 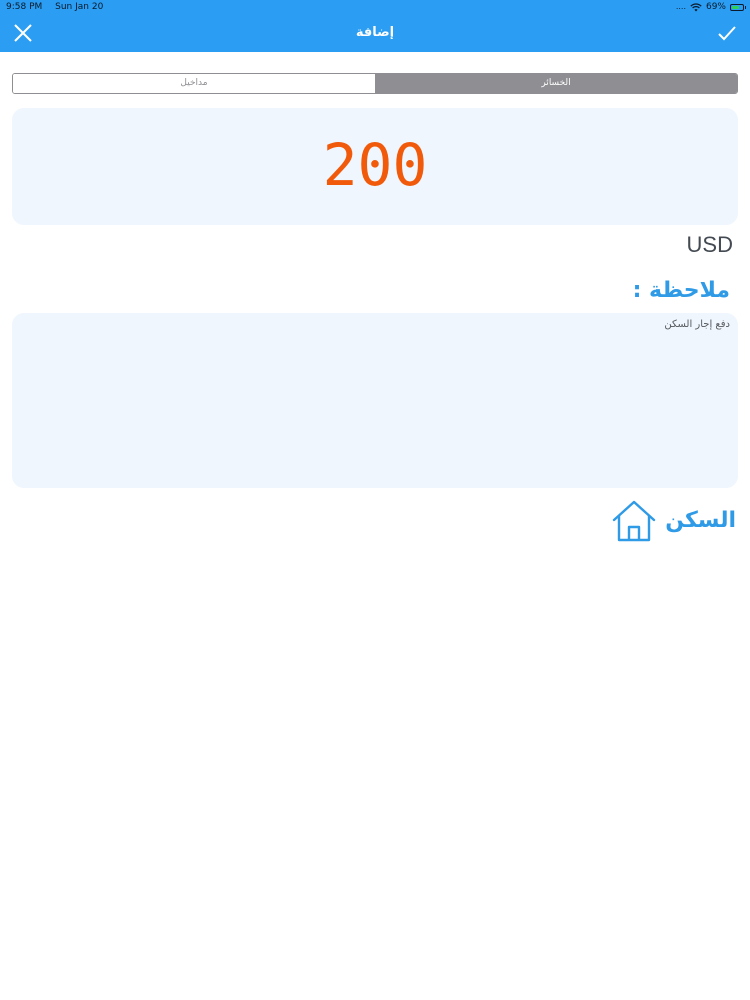 I want to click on segment-expenses: الخسائر, so click(x=556, y=83).